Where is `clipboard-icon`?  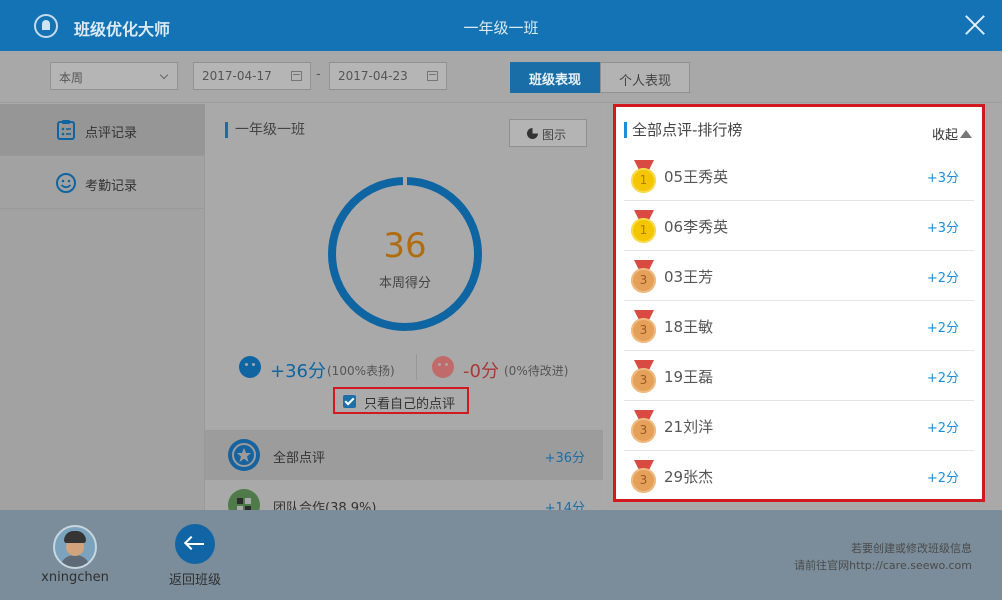
clipboard-icon is located at coordinates (66, 130).